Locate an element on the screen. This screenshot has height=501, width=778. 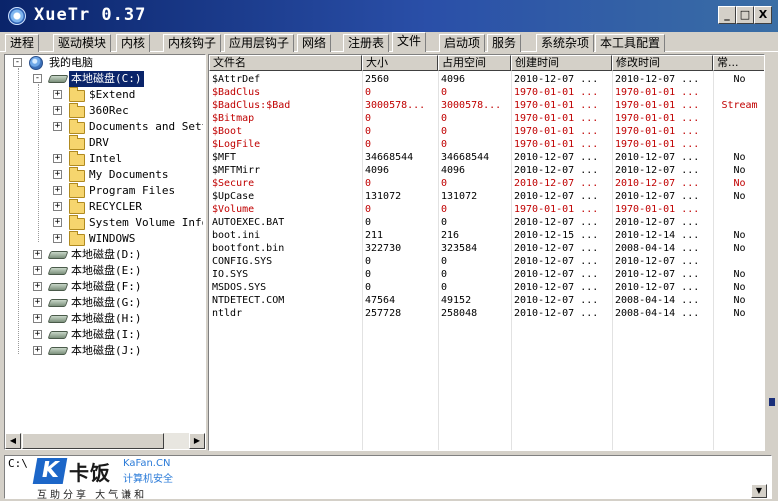
watermark-brand: 卡饭 is located at coordinates (90, 473).